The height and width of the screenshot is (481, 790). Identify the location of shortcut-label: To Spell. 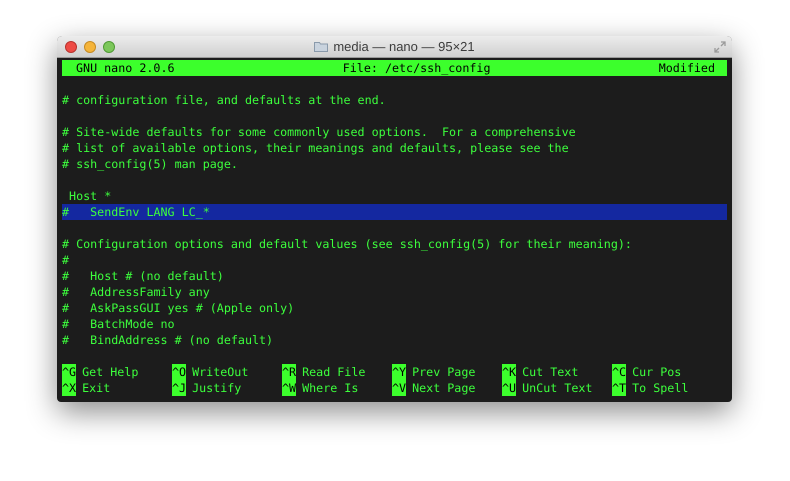
(660, 388).